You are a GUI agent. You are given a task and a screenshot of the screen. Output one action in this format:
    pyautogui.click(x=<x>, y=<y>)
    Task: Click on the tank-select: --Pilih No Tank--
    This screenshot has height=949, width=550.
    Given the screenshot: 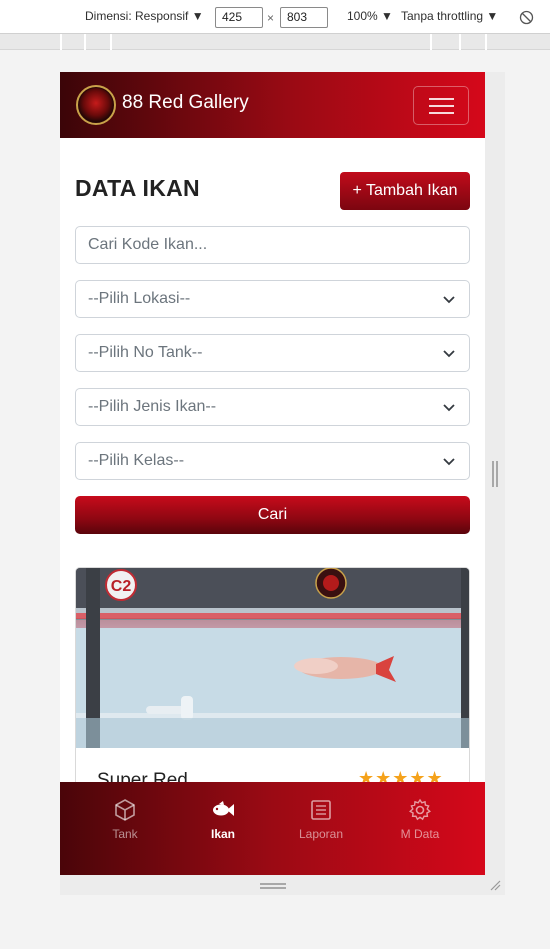 What is the action you would take?
    pyautogui.click(x=272, y=353)
    